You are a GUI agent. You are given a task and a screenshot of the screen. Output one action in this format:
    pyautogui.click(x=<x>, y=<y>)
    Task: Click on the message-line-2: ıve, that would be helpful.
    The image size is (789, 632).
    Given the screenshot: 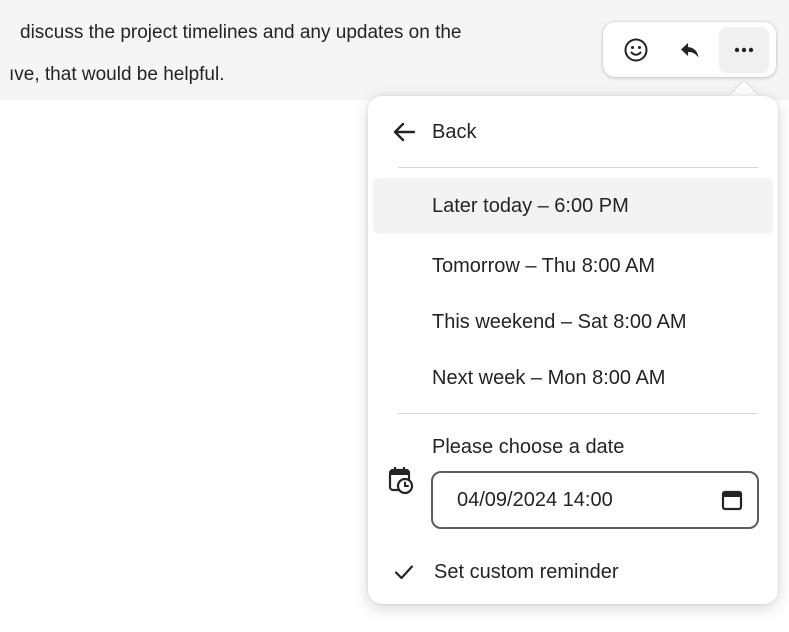 What is the action you would take?
    pyautogui.click(x=117, y=74)
    